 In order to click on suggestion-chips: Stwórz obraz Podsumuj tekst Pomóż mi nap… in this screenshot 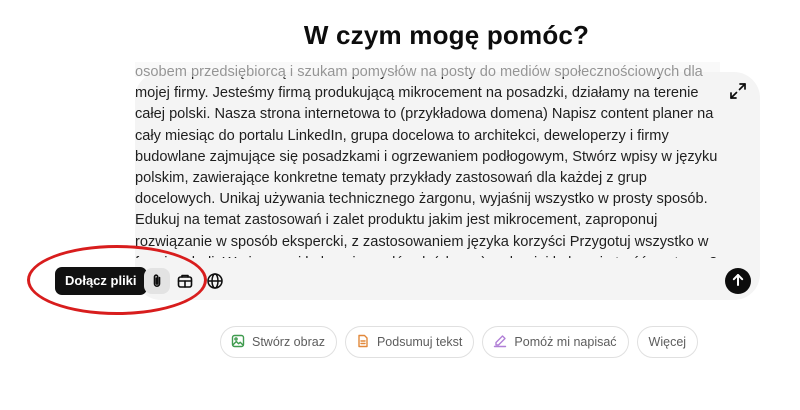, I will do `click(459, 342)`.